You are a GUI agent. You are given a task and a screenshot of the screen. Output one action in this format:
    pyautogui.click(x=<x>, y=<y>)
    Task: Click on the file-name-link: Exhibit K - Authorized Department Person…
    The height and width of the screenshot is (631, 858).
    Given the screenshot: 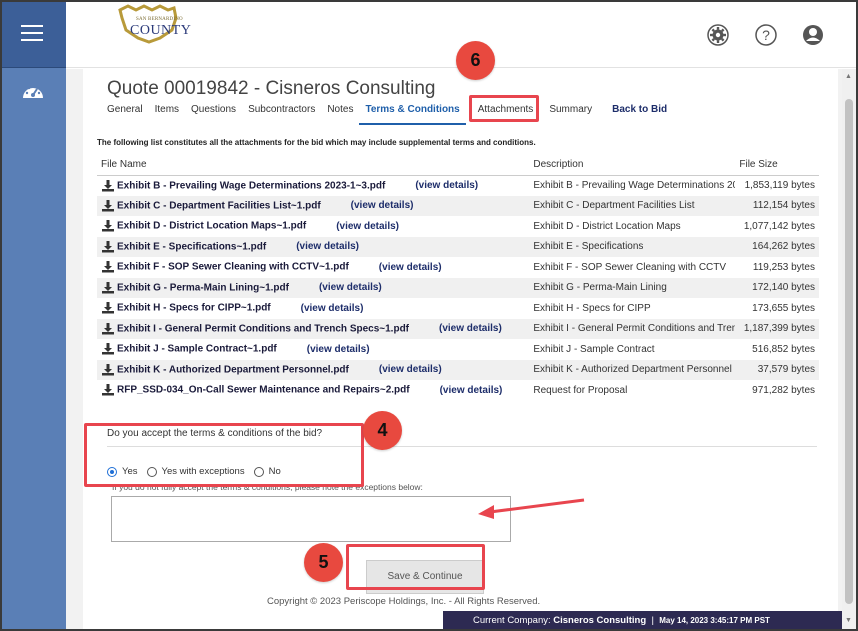 What is the action you would take?
    pyautogui.click(x=233, y=369)
    